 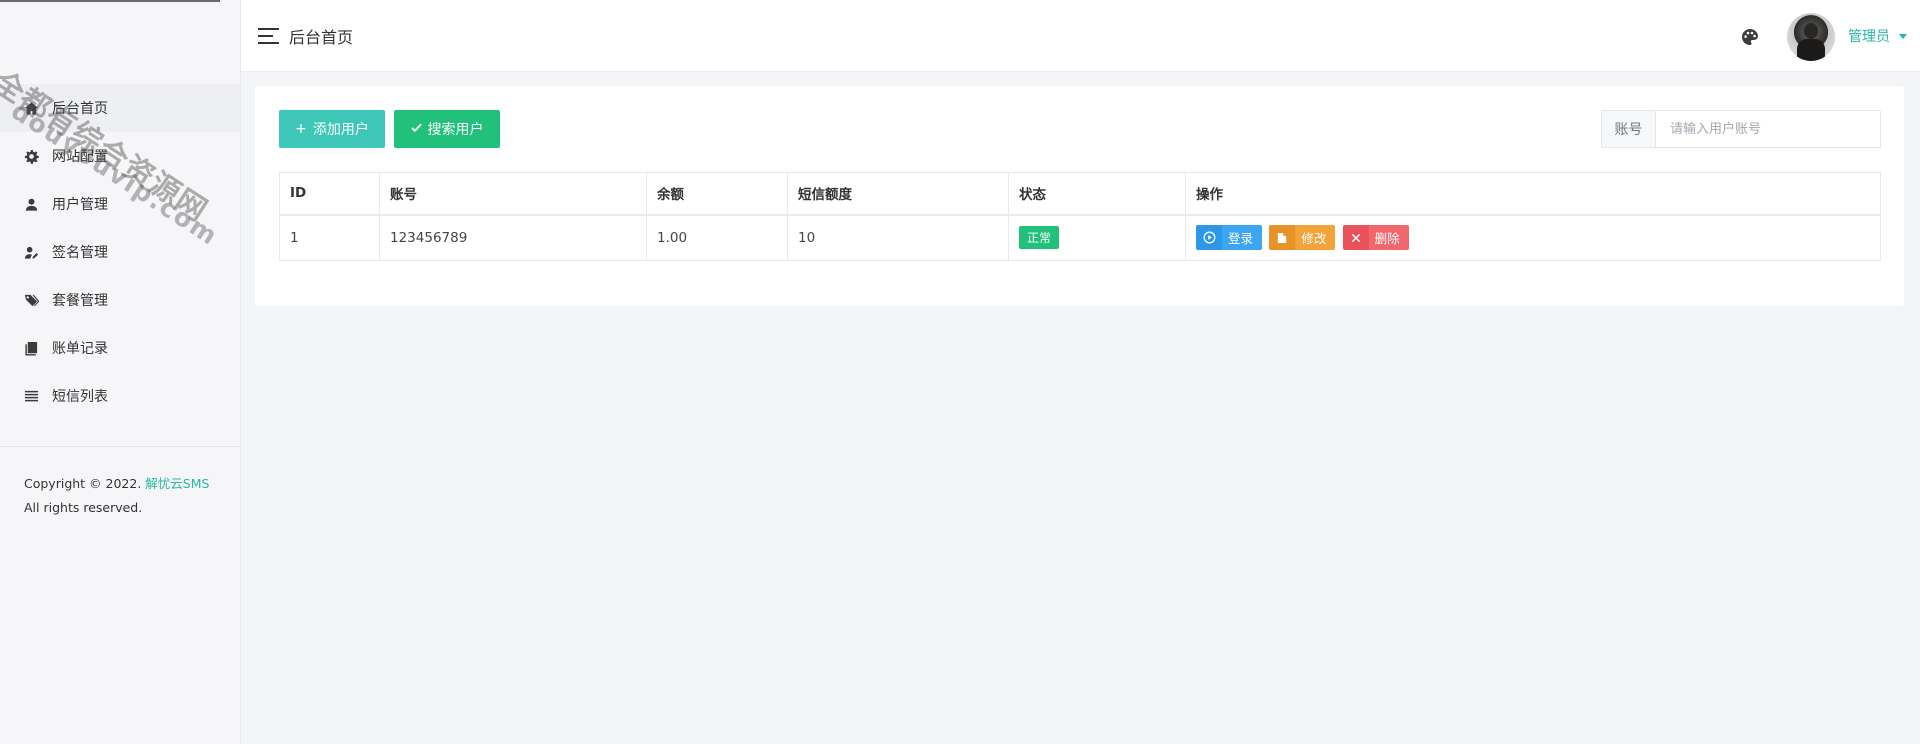 I want to click on sidebar-item-packages: 套餐管理, so click(x=120, y=300).